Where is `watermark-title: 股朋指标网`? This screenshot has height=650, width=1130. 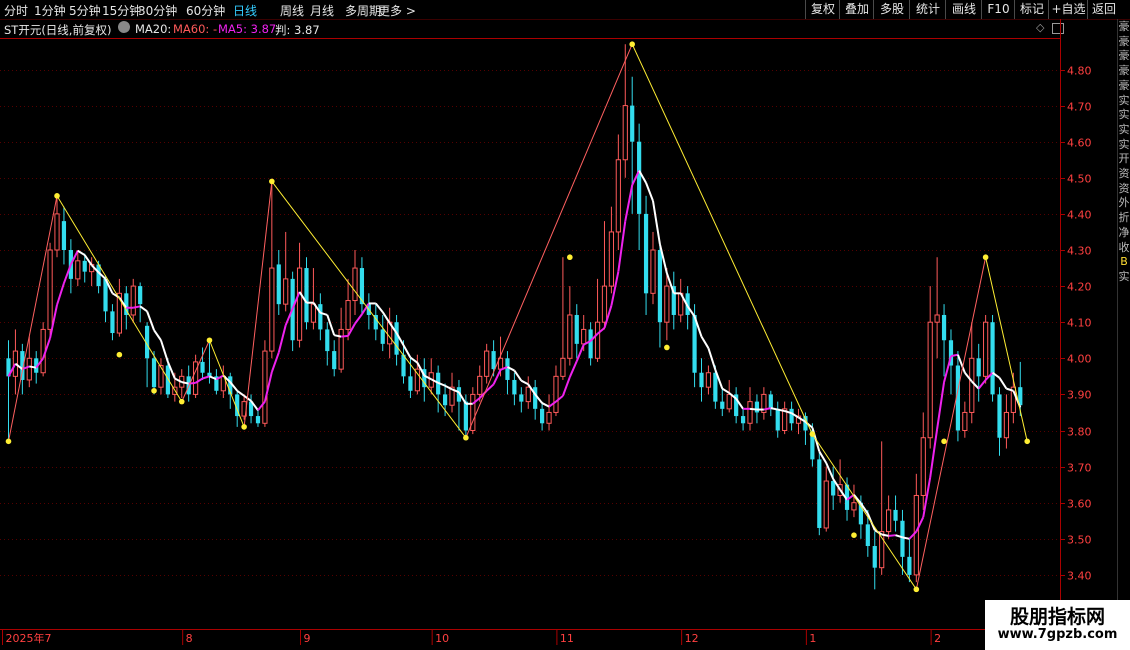
watermark-title: 股朋指标网 is located at coordinates (1057, 617).